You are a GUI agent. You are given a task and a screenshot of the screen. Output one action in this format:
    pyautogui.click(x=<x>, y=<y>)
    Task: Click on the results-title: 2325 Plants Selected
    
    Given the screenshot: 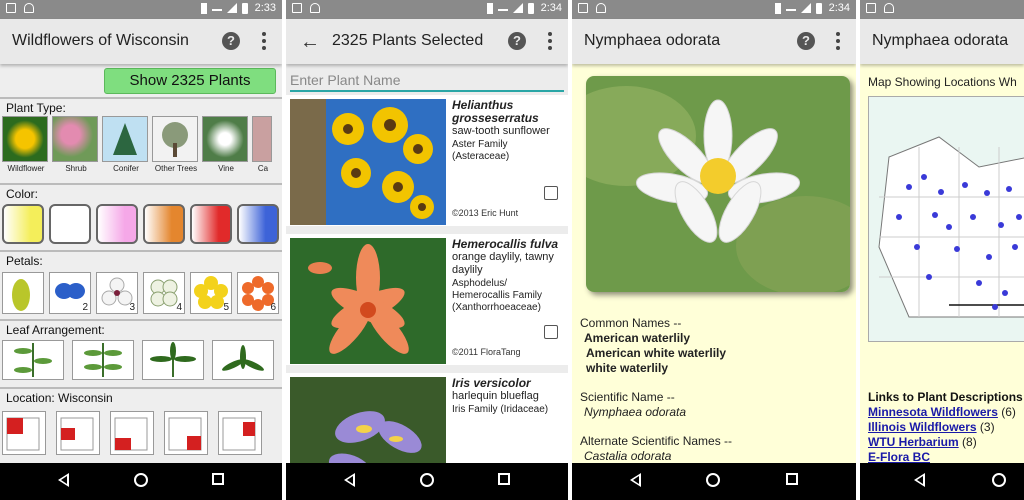 What is the action you would take?
    pyautogui.click(x=408, y=40)
    